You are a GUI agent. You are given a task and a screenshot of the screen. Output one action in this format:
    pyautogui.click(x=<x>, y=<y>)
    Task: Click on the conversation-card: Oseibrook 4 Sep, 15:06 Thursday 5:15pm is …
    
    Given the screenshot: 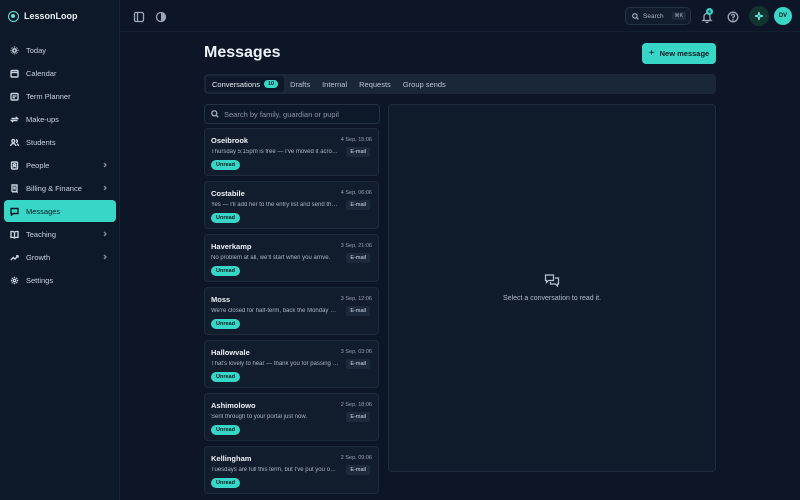 What is the action you would take?
    pyautogui.click(x=291, y=152)
    